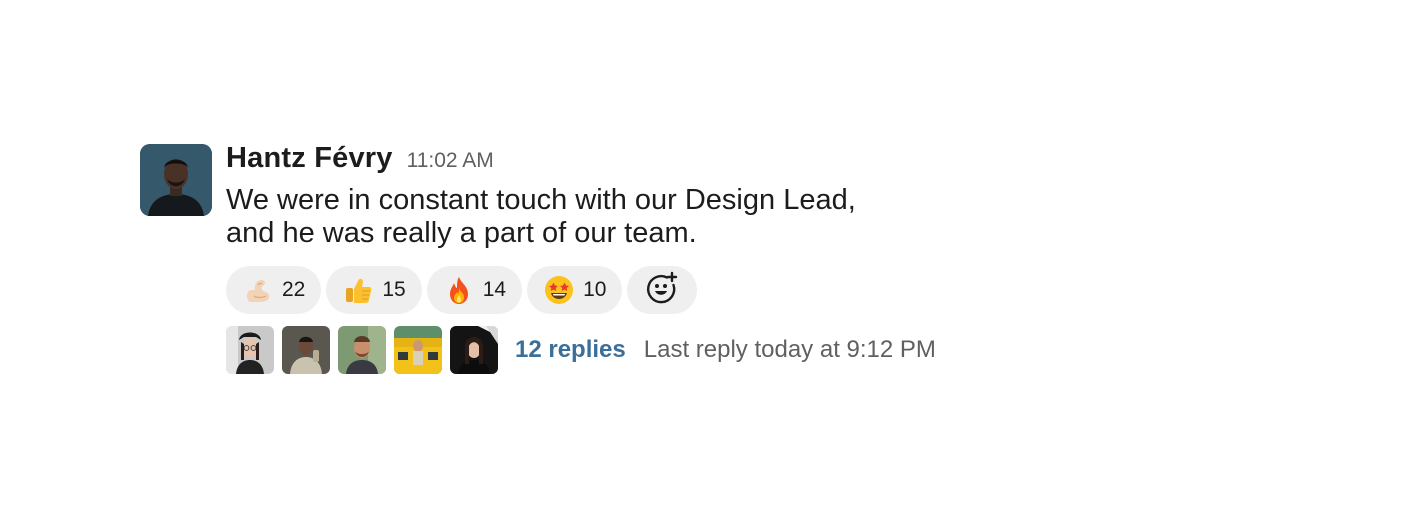 The width and height of the screenshot is (1410, 514). I want to click on message-text-line: and he was really a part of our team., so click(461, 233).